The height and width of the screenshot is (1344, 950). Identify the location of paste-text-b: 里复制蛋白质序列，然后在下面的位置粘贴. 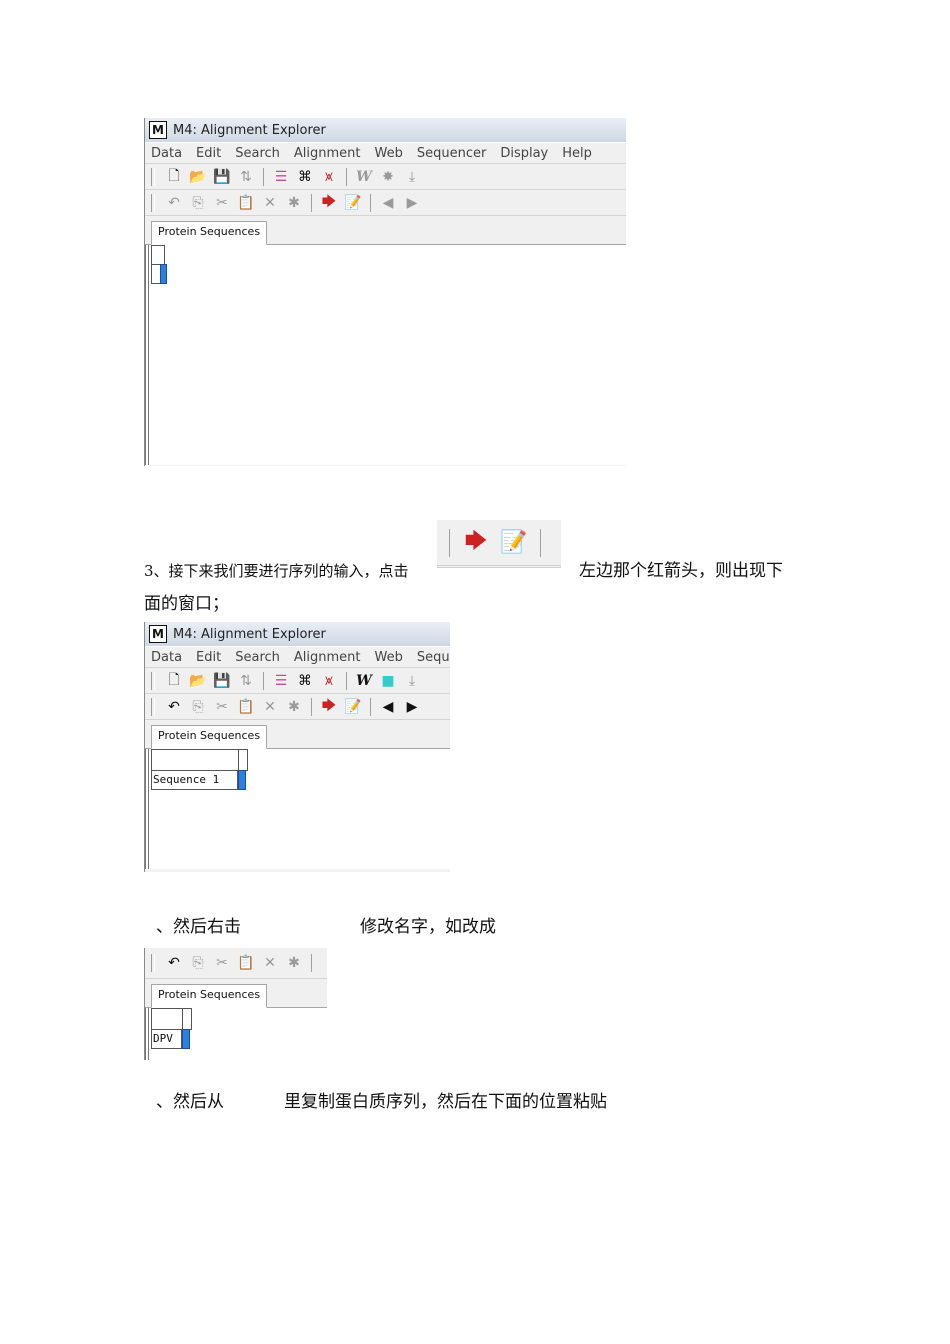
(445, 1102).